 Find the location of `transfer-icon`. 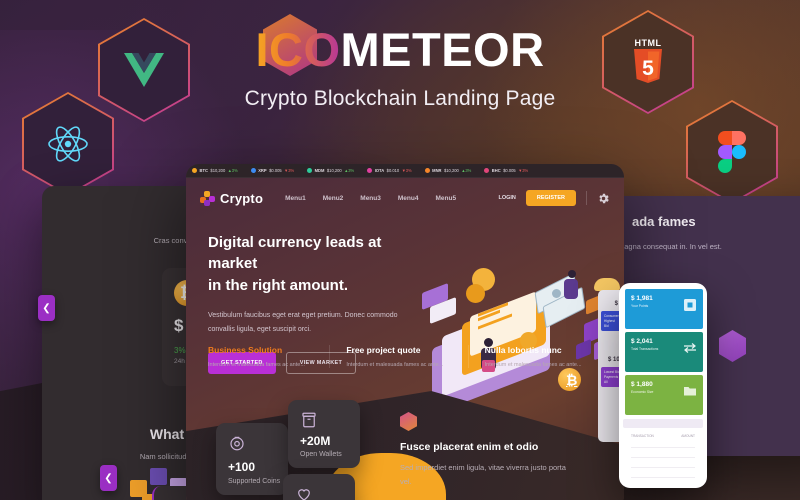

transfer-icon is located at coordinates (690, 348).